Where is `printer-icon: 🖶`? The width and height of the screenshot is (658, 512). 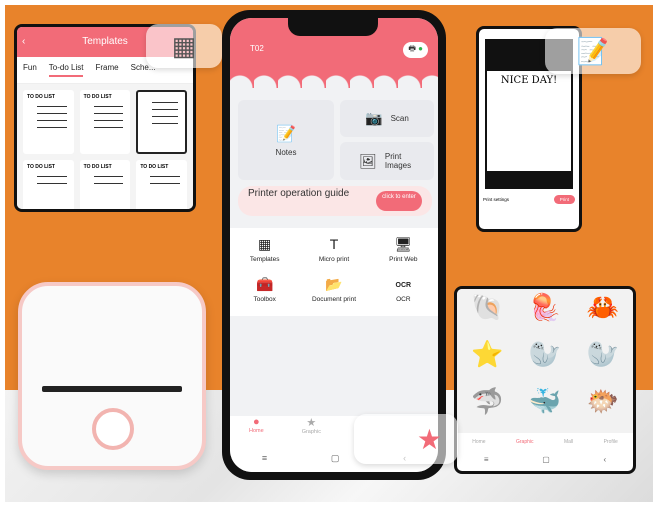 printer-icon: 🖶 is located at coordinates (412, 48).